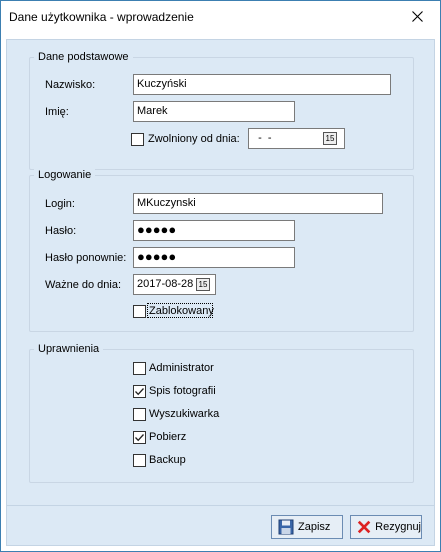 This screenshot has height=552, width=441. I want to click on save-button: Zapisz, so click(307, 527).